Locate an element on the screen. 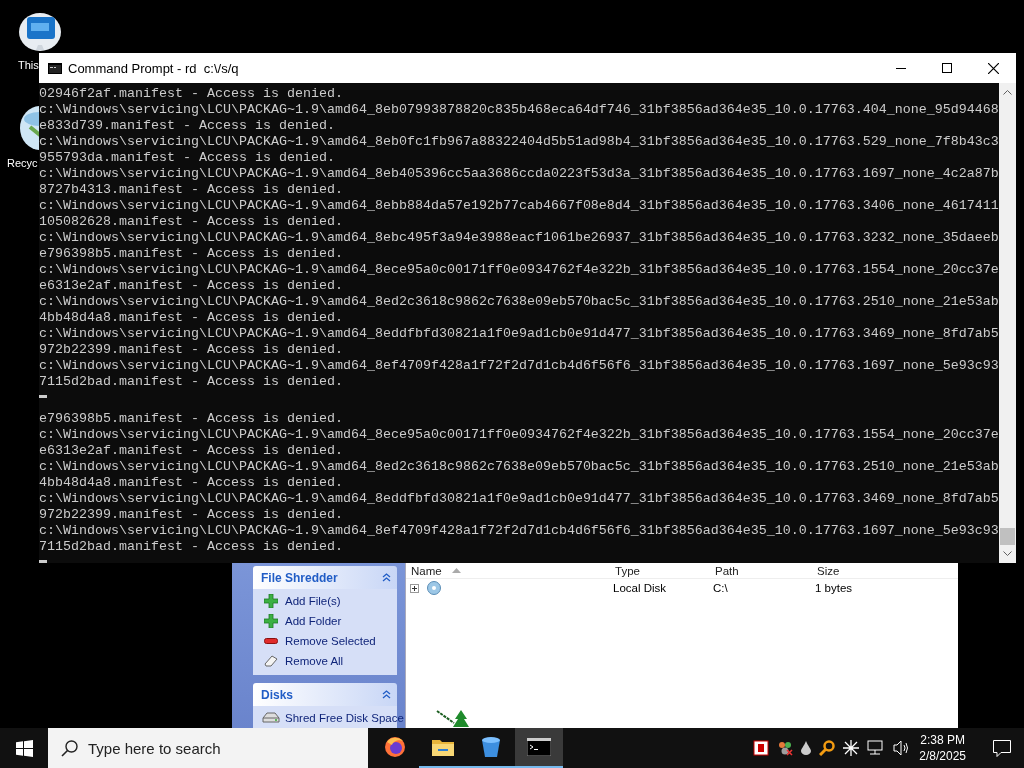 This screenshot has width=1024, height=768. windows-logo-icon is located at coordinates (24, 748).